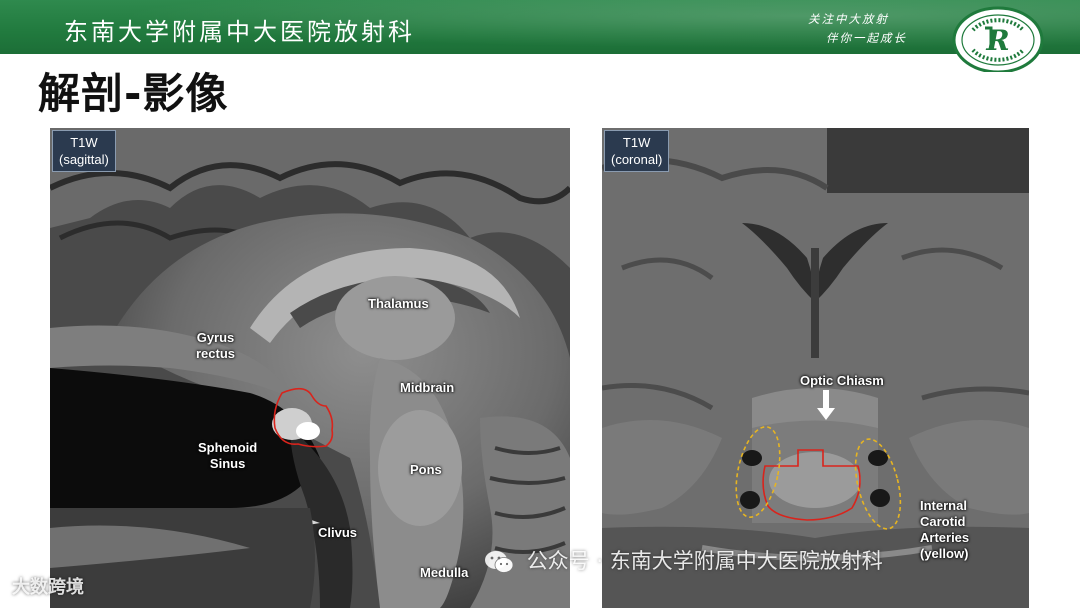 The height and width of the screenshot is (608, 1080). Describe the element at coordinates (133, 93) in the screenshot. I see `page-title: 解剖-影像` at that location.